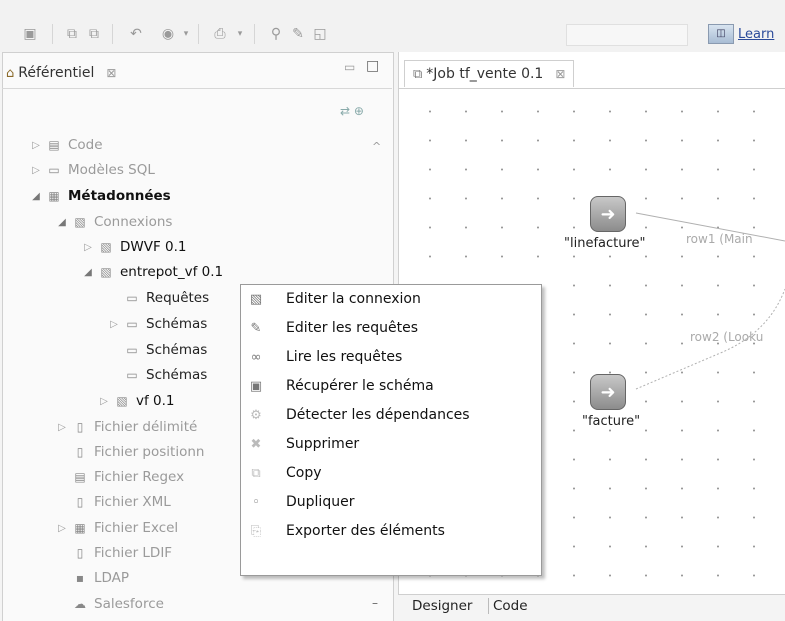 The width and height of the screenshot is (785, 621). I want to click on tree-item-excel-file: ▷ ▦ Fichier Excel, so click(117, 528).